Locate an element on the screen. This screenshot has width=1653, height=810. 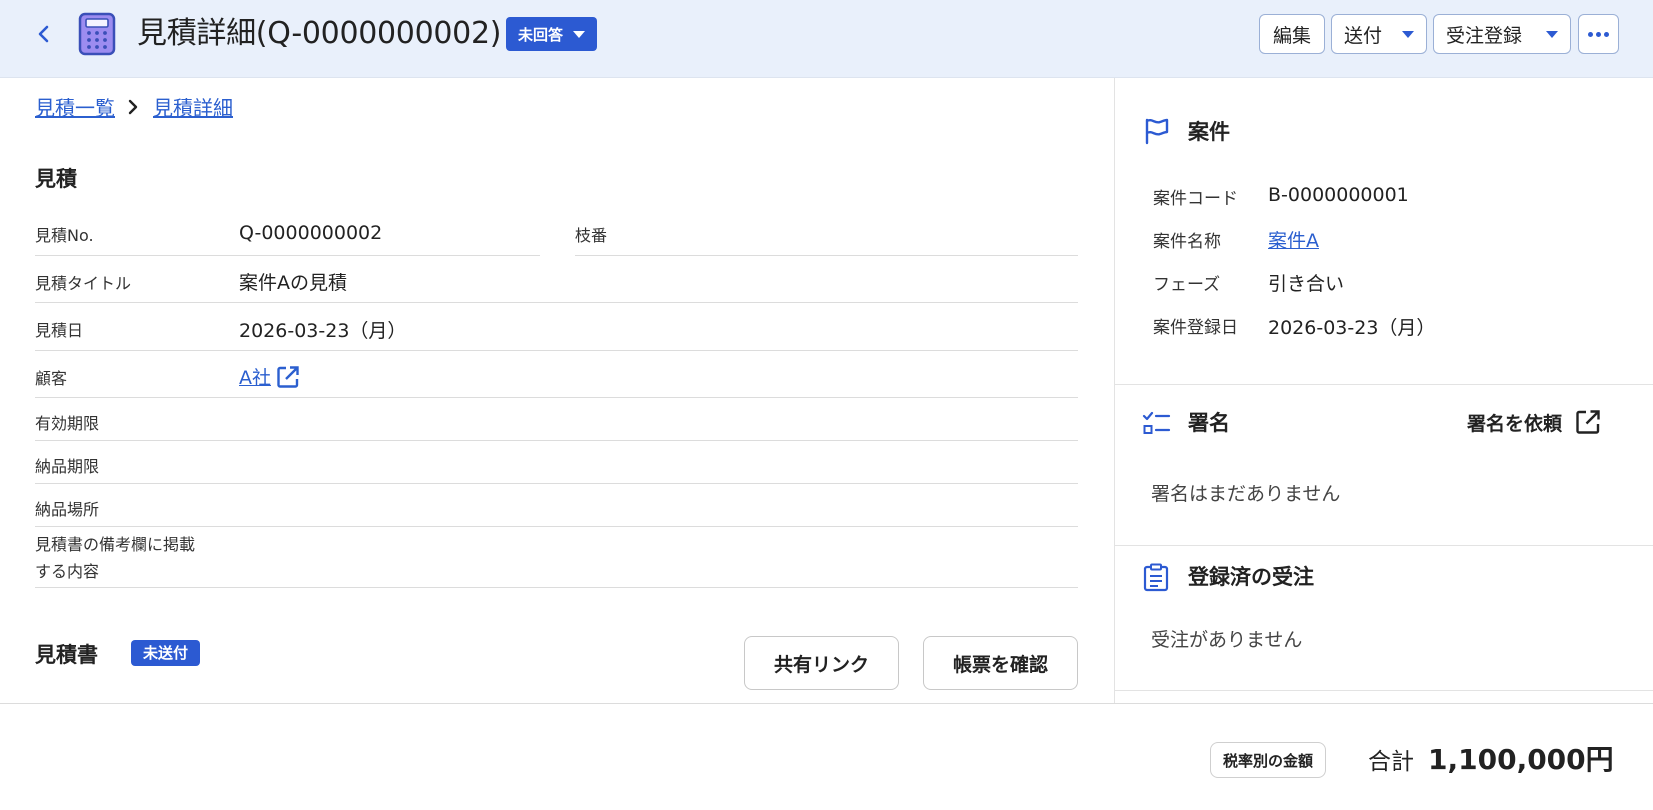
send-button: 送付 is located at coordinates (1379, 34).